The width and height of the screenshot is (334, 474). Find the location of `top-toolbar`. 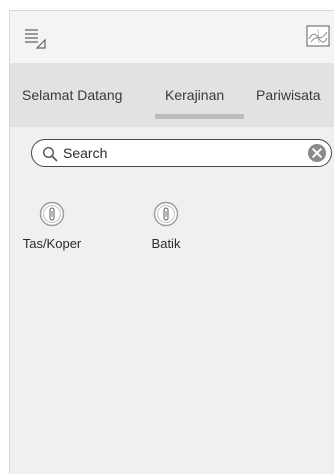

top-toolbar is located at coordinates (172, 37).